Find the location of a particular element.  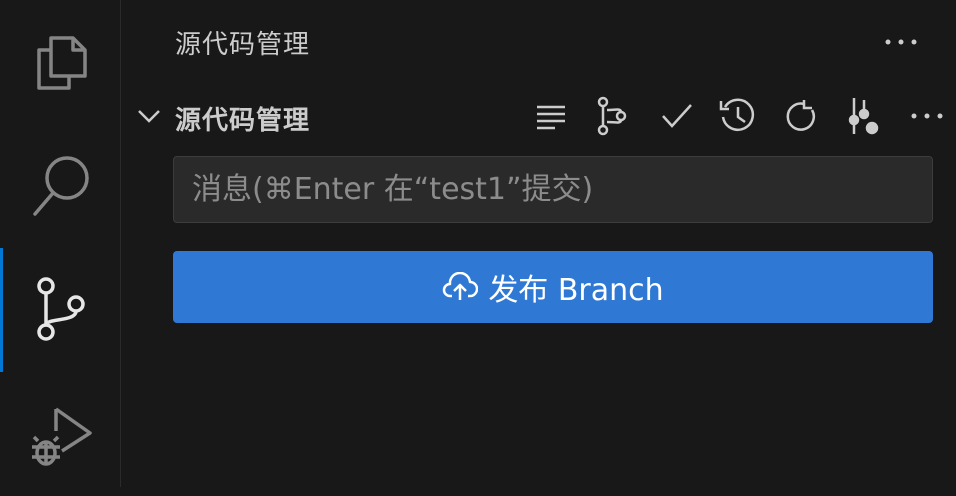

publish-branch-button: 发布 Branch is located at coordinates (553, 287).